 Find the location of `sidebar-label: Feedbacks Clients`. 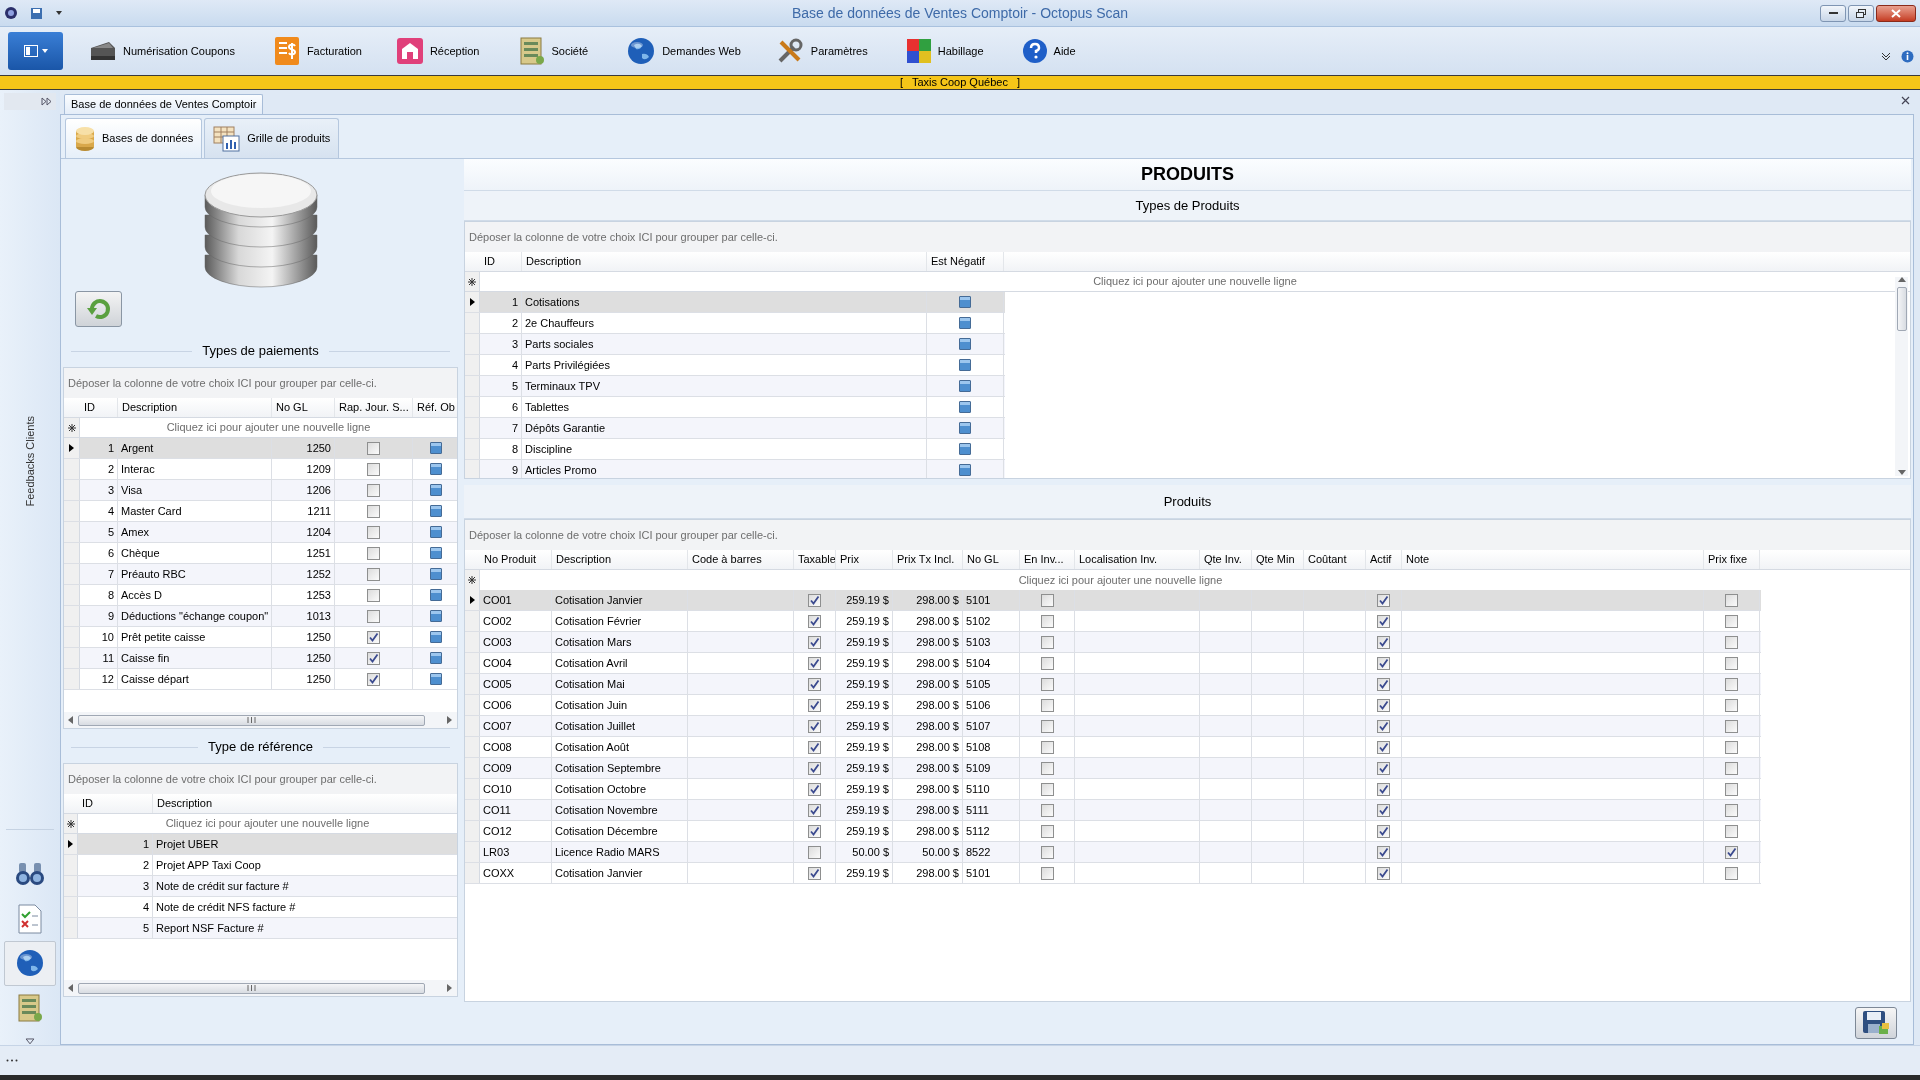

sidebar-label: Feedbacks Clients is located at coordinates (30, 461).